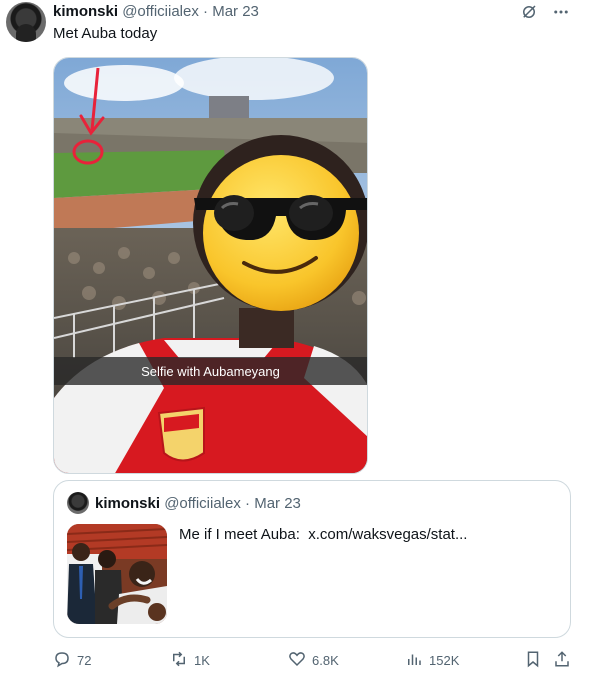 The image size is (593, 684). What do you see at coordinates (160, 11) in the screenshot?
I see `author-handle: @officiialex` at bounding box center [160, 11].